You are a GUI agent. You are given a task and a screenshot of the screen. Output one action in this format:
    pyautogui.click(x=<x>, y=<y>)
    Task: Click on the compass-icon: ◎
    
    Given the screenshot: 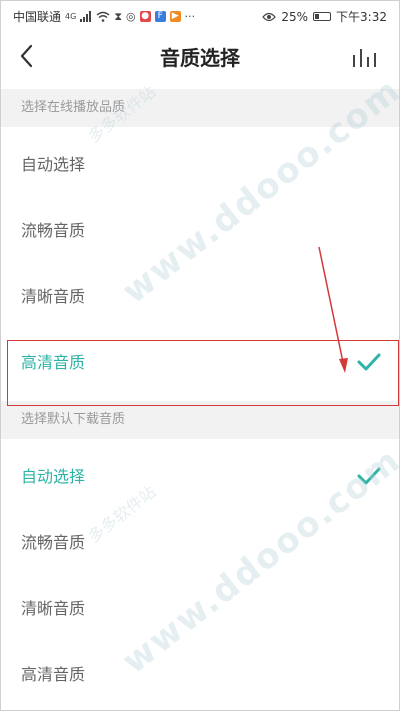 What is the action you would take?
    pyautogui.click(x=131, y=16)
    